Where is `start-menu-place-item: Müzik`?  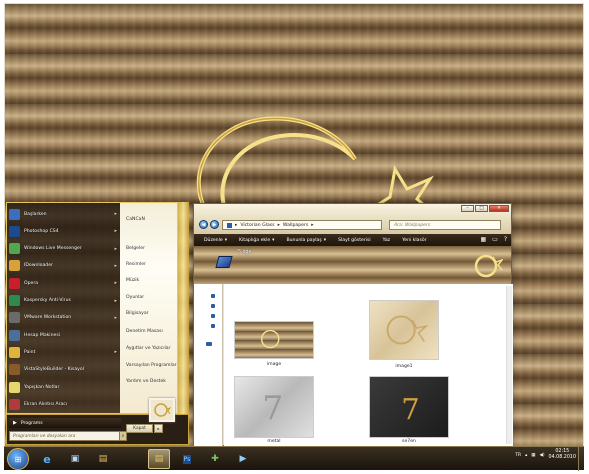
start-menu-place-item: Müzik is located at coordinates (132, 280).